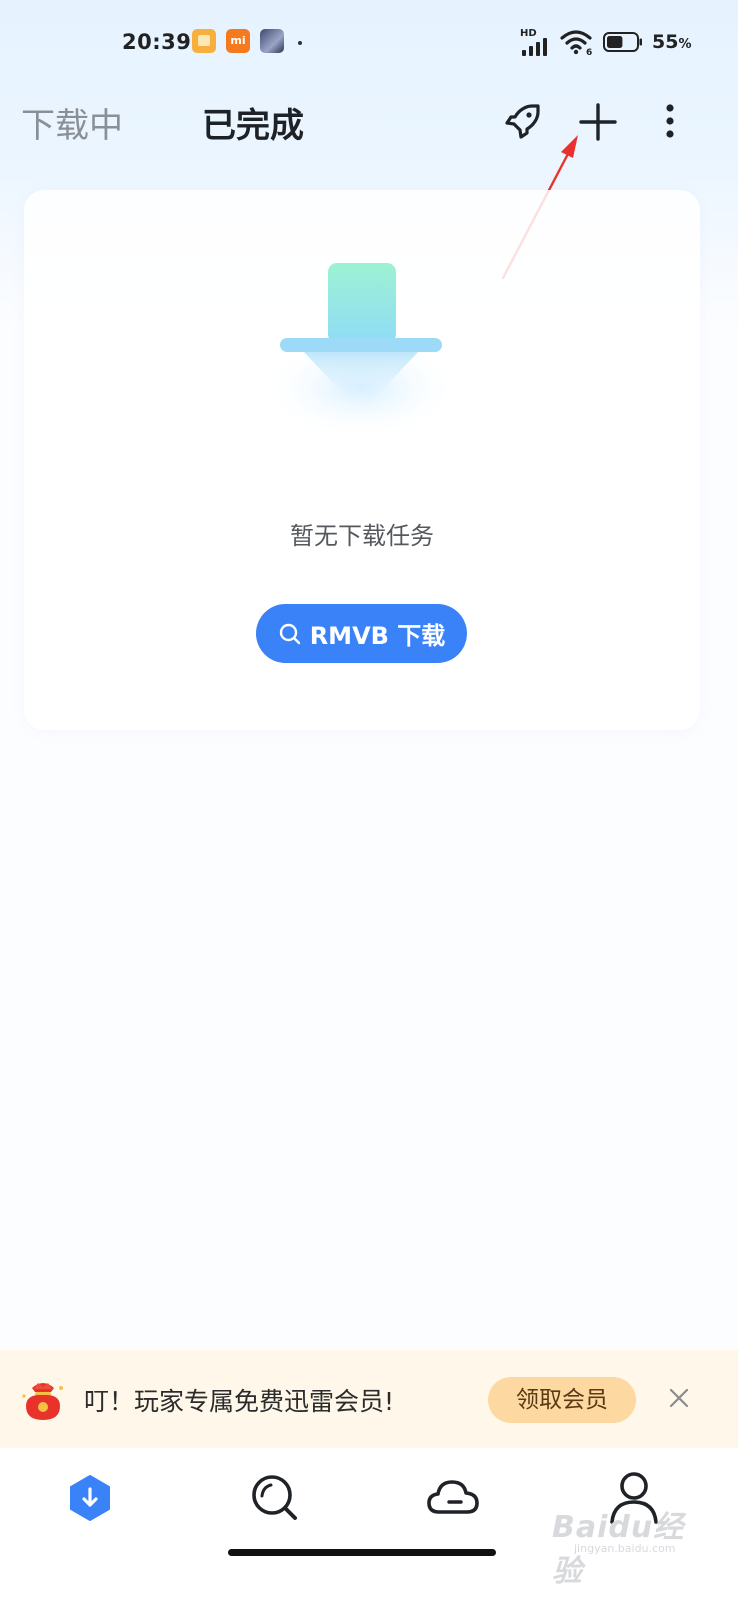 The height and width of the screenshot is (1600, 738). I want to click on promo-banner: 叮！玩家专属免费迅雷会员! 领取会员, so click(369, 1399).